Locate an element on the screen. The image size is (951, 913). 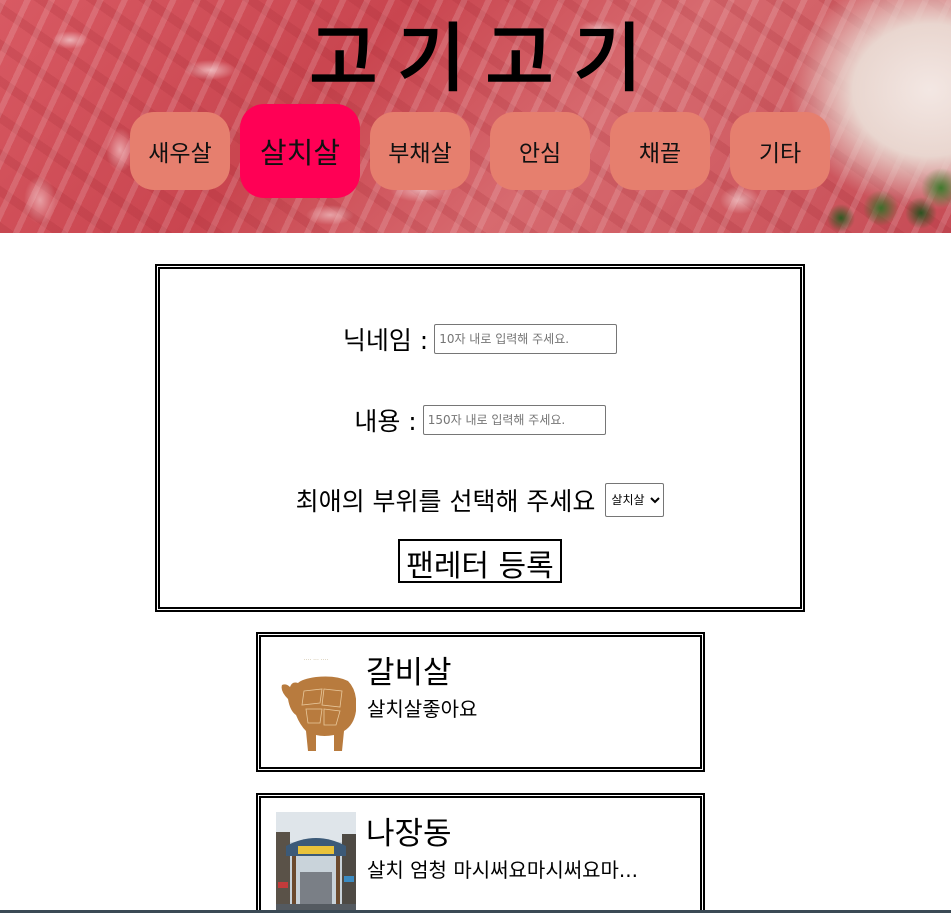
content-label: 내용 : is located at coordinates (385, 421).